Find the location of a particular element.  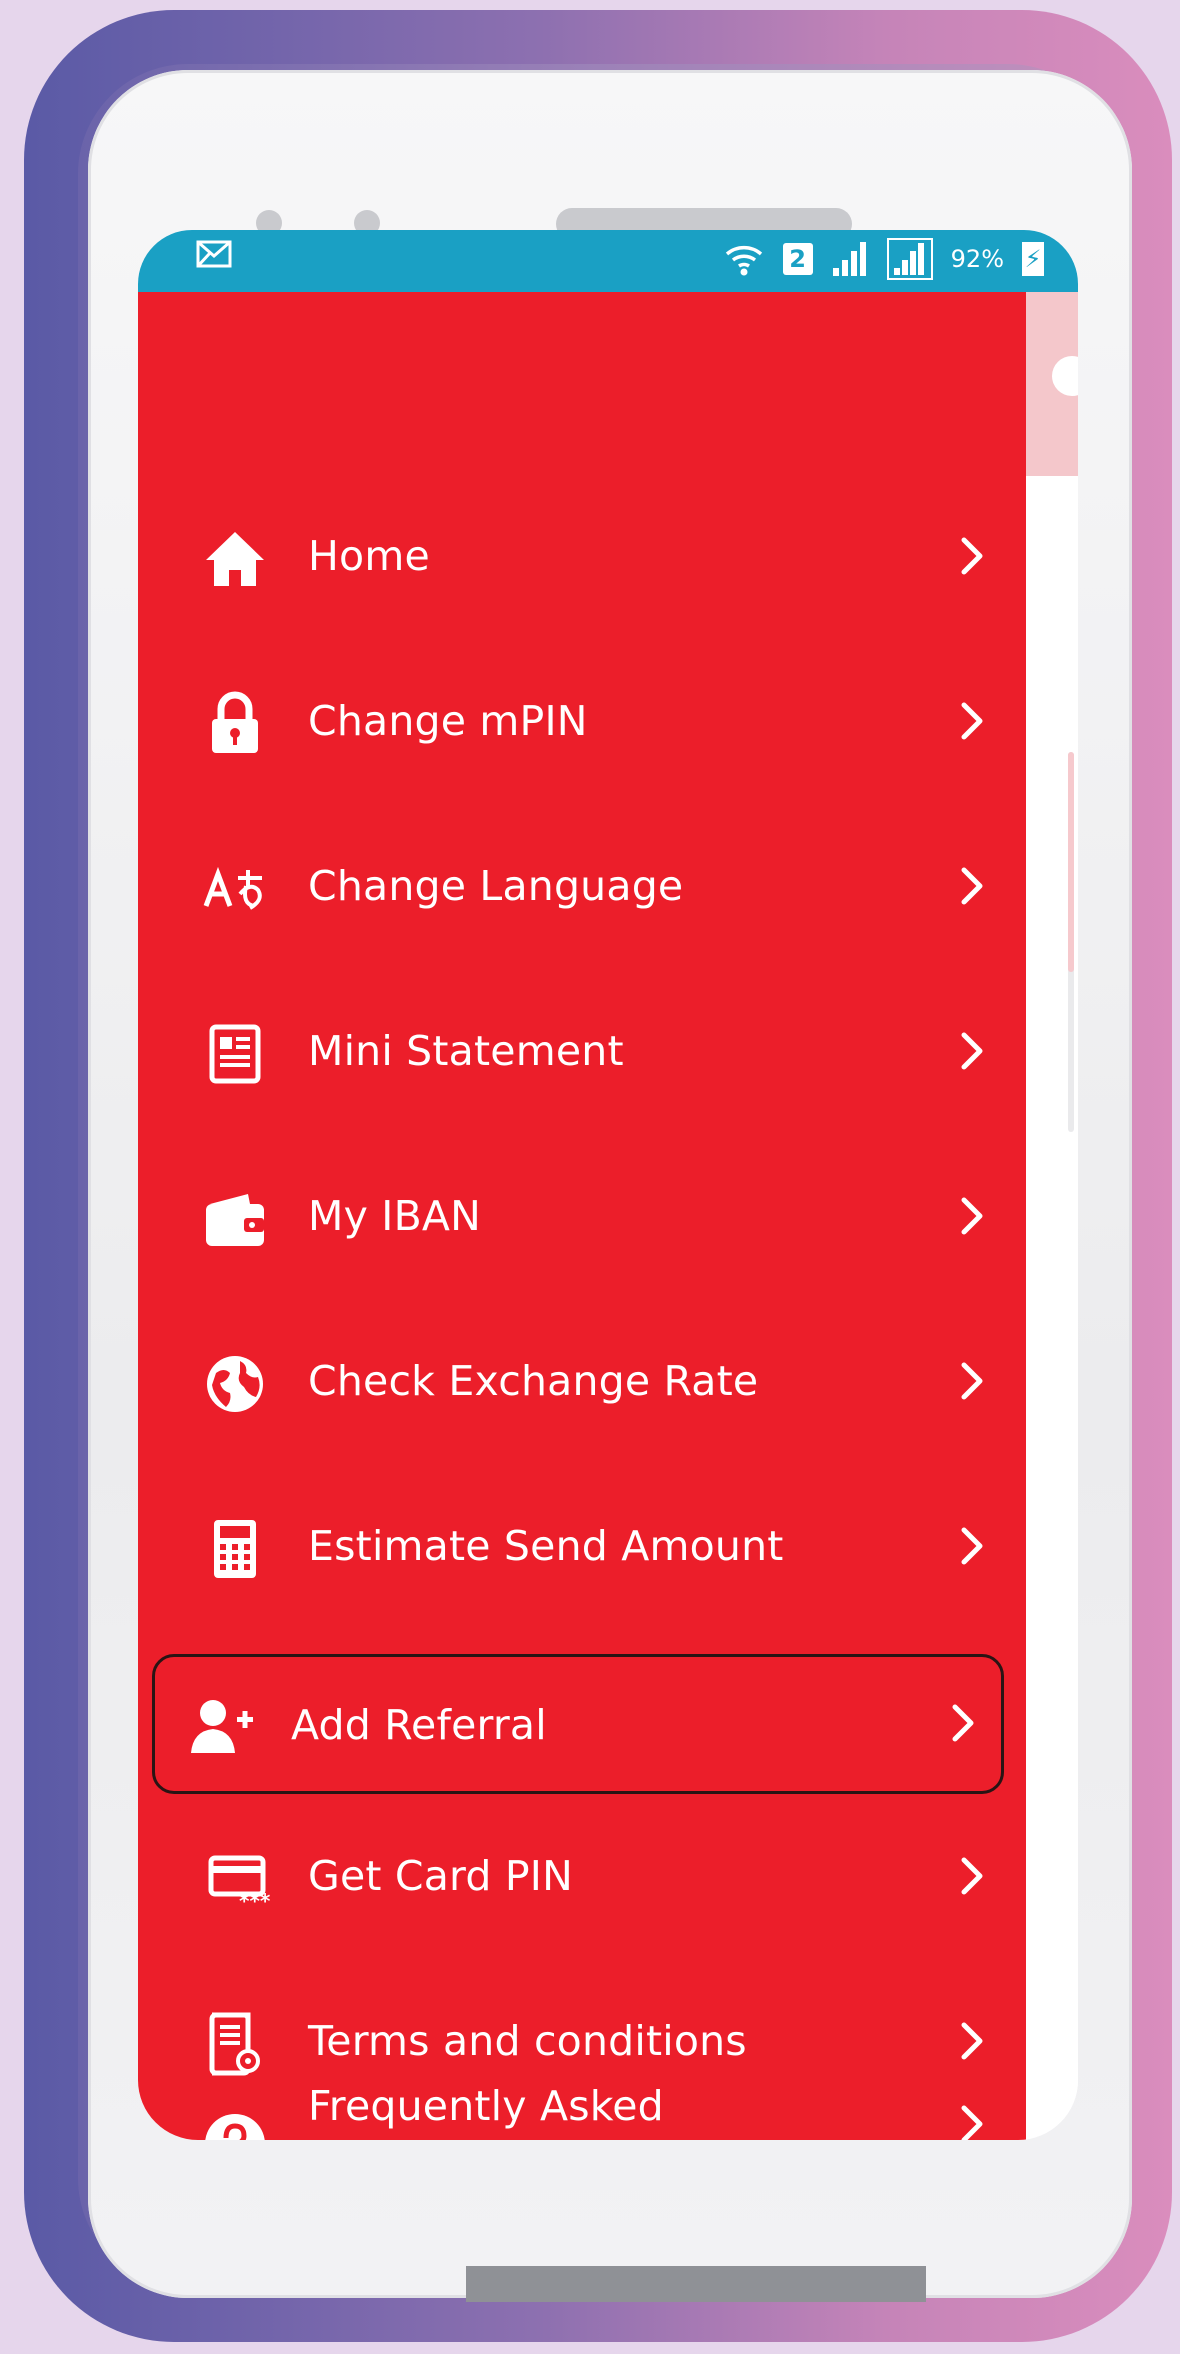

menu-item-change-language: Change Language is located at coordinates (582, 889).